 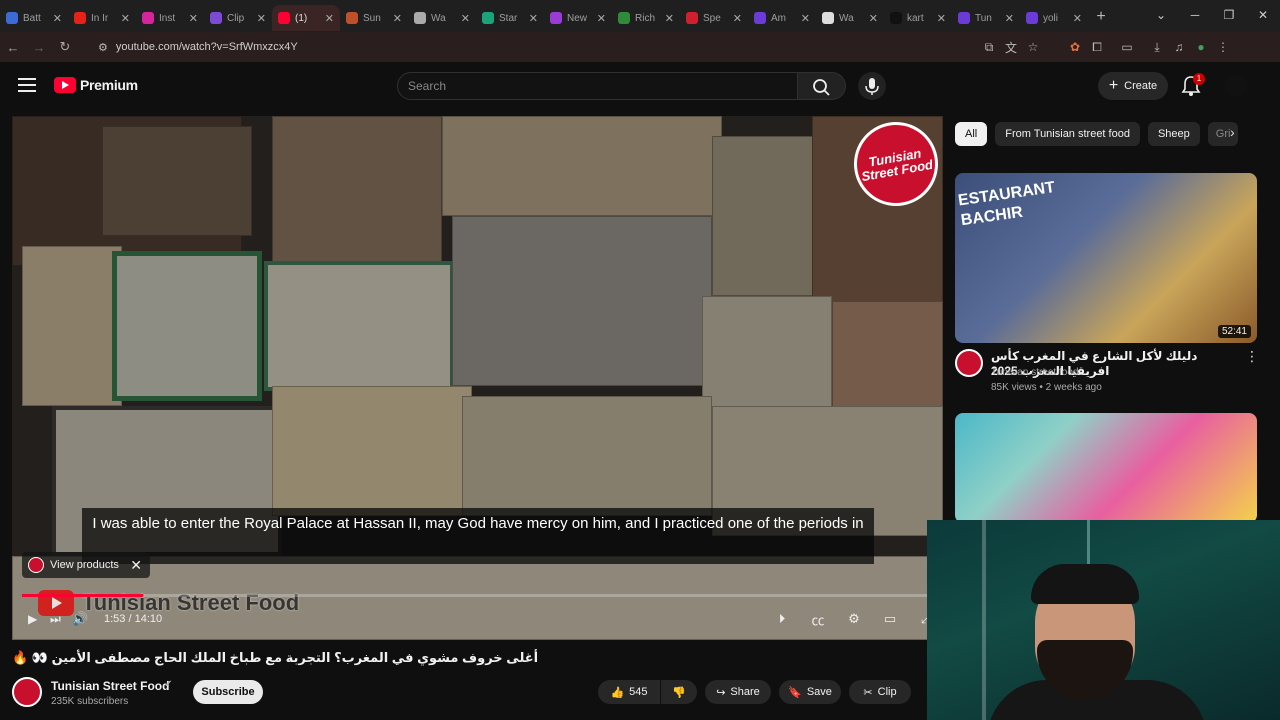 What do you see at coordinates (1106, 258) in the screenshot?
I see `recommendation-thumbnail: ESTAURANT BACHIR 52:41` at bounding box center [1106, 258].